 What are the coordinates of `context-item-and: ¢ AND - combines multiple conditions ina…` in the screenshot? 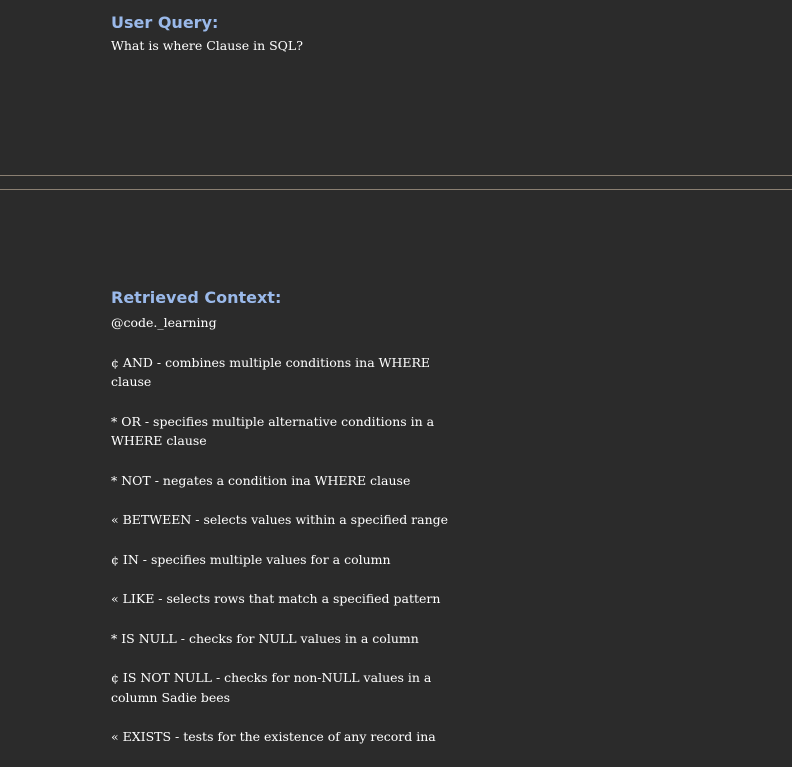 It's located at (271, 372).